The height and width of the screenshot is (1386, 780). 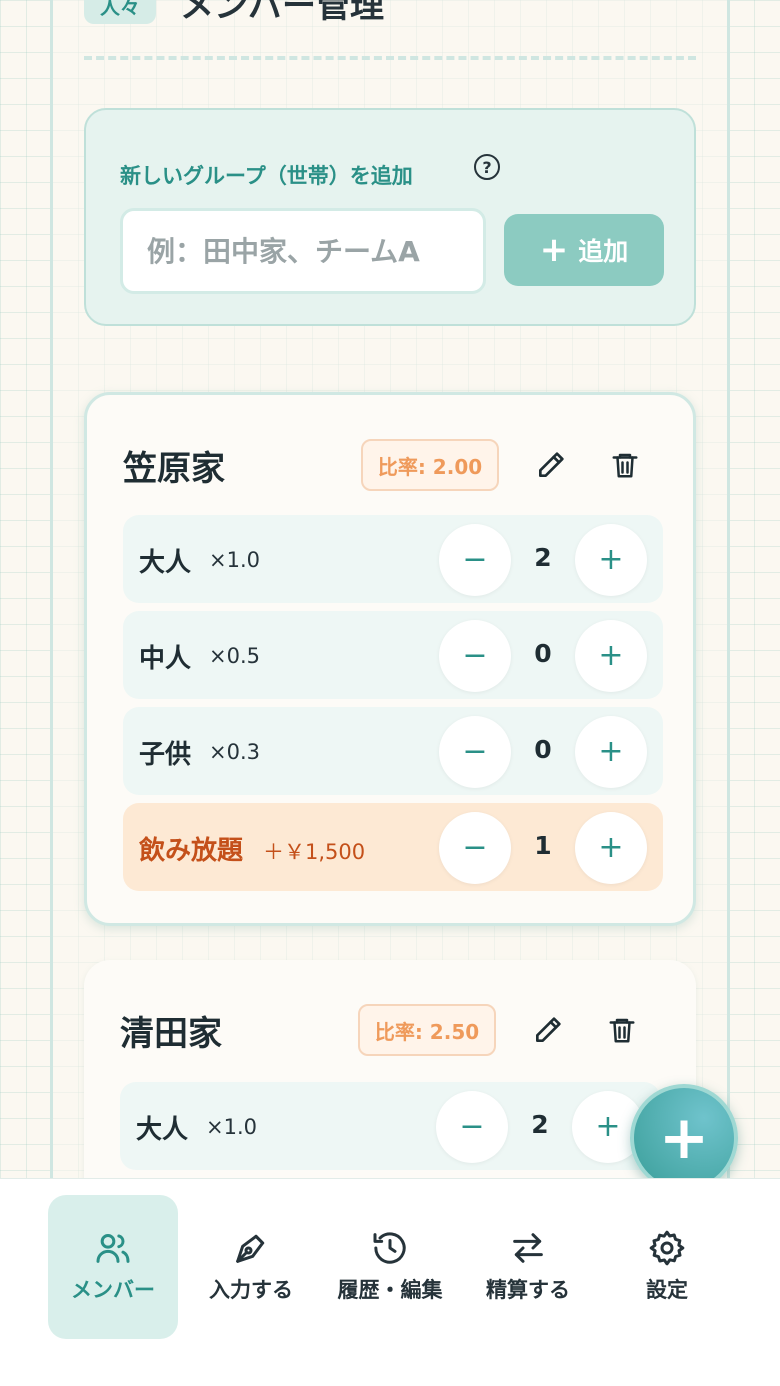 I want to click on nav-label: メンバー, so click(x=113, y=1290).